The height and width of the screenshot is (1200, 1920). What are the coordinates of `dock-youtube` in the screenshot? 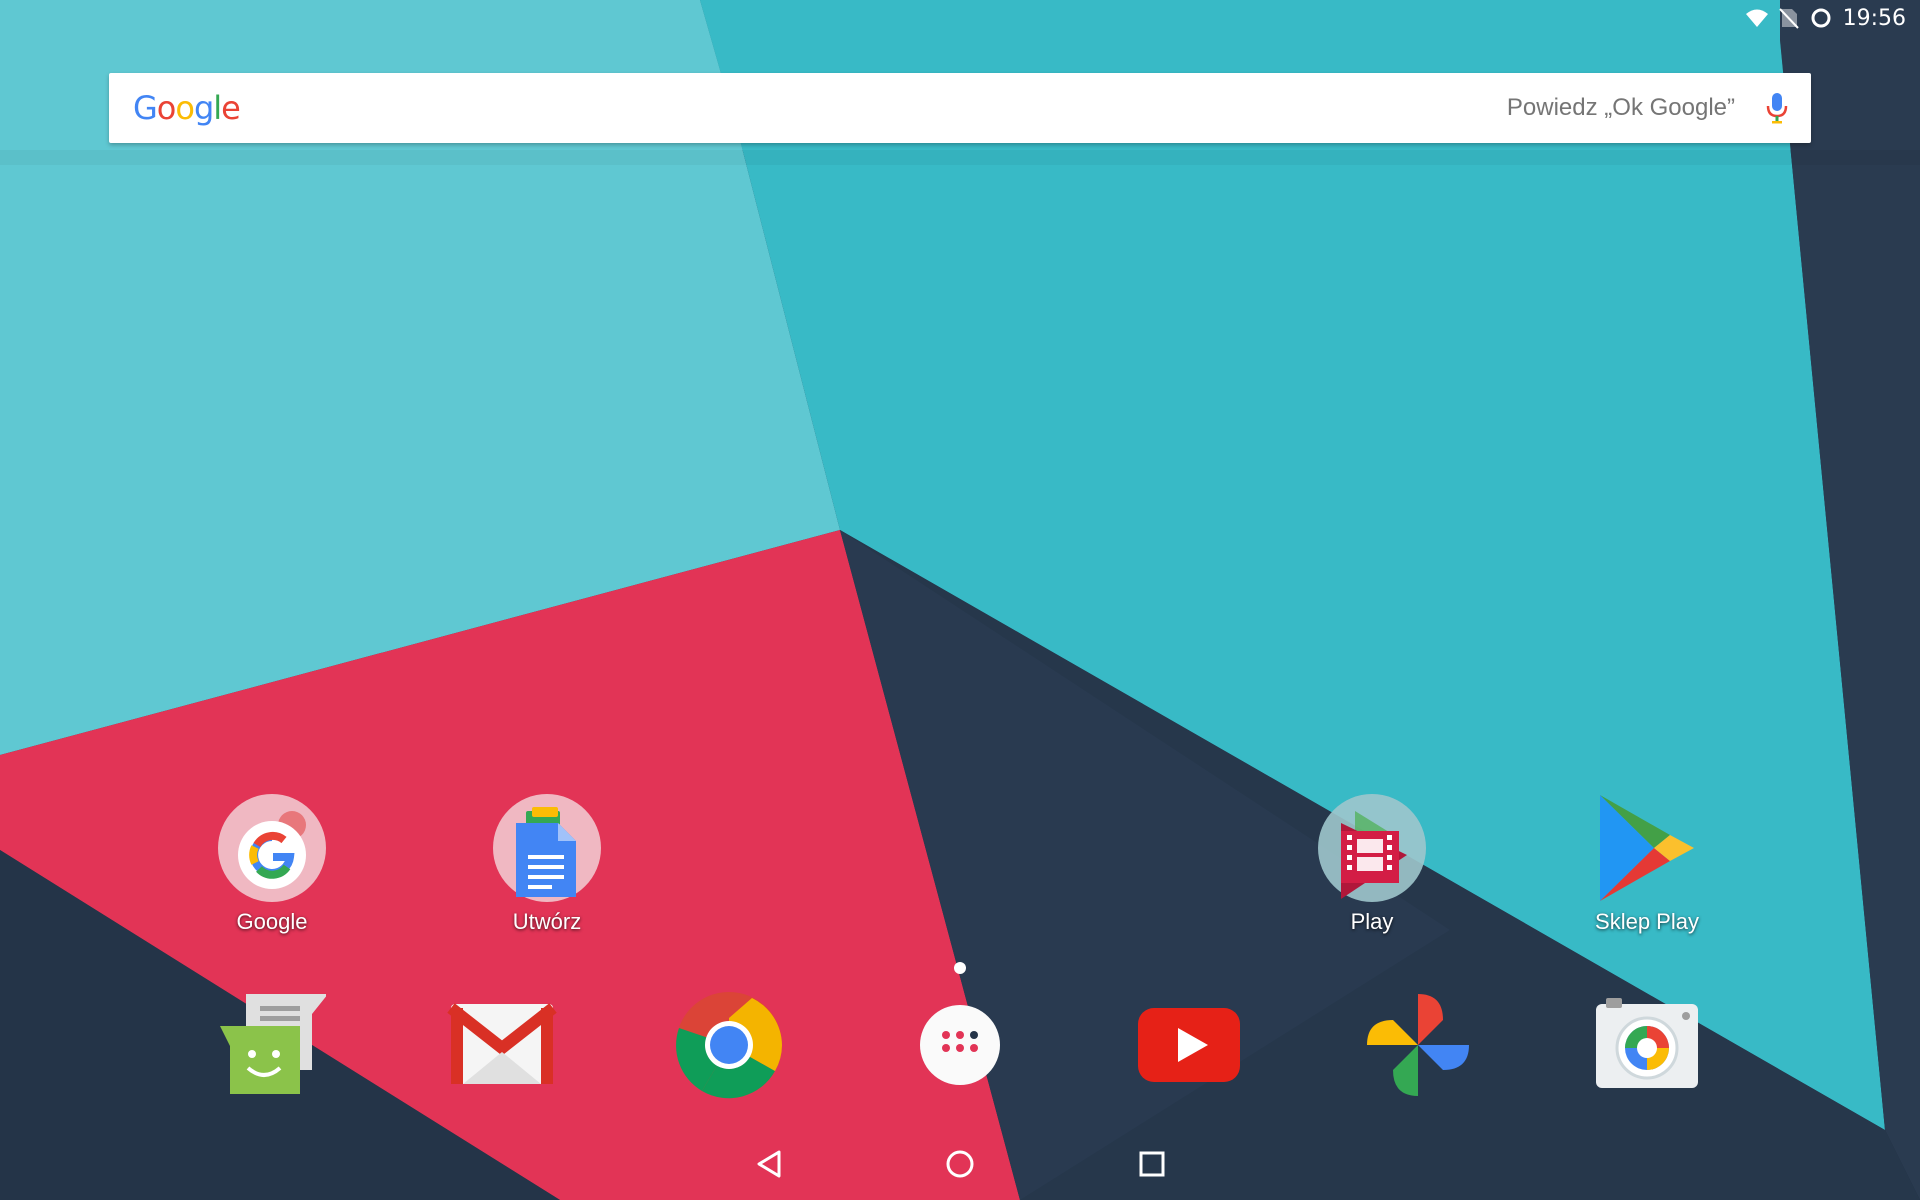 It's located at (1189, 1045).